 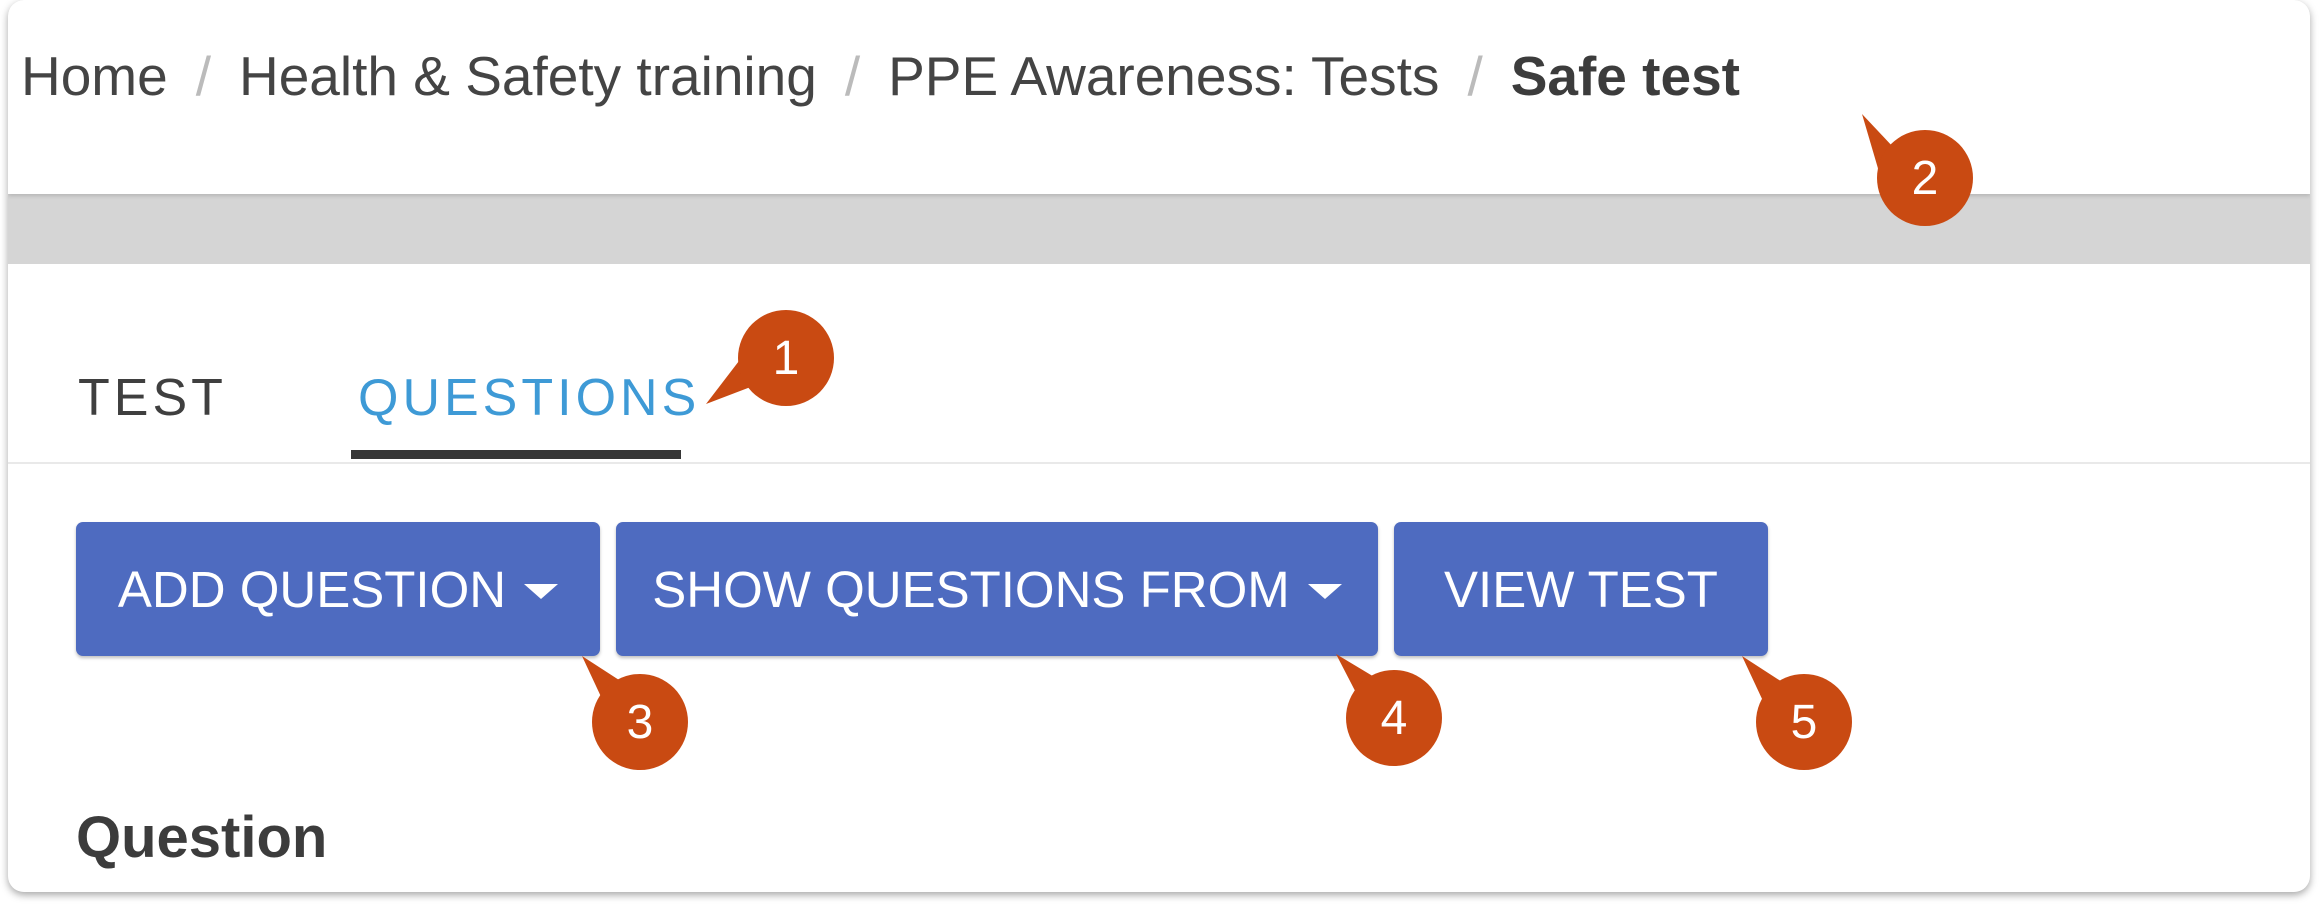 I want to click on callout-number-3: 3, so click(x=640, y=722).